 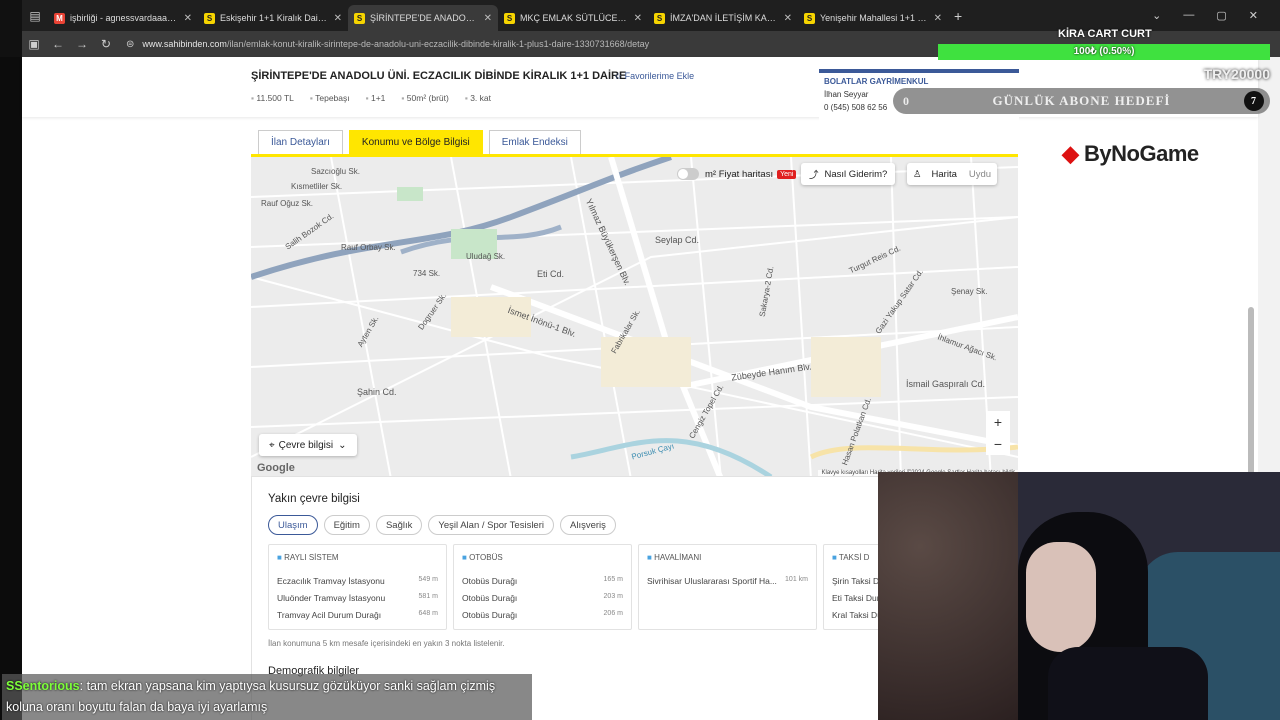 What do you see at coordinates (969, 291) in the screenshot?
I see `map-street-label: Şenay Sk.` at bounding box center [969, 291].